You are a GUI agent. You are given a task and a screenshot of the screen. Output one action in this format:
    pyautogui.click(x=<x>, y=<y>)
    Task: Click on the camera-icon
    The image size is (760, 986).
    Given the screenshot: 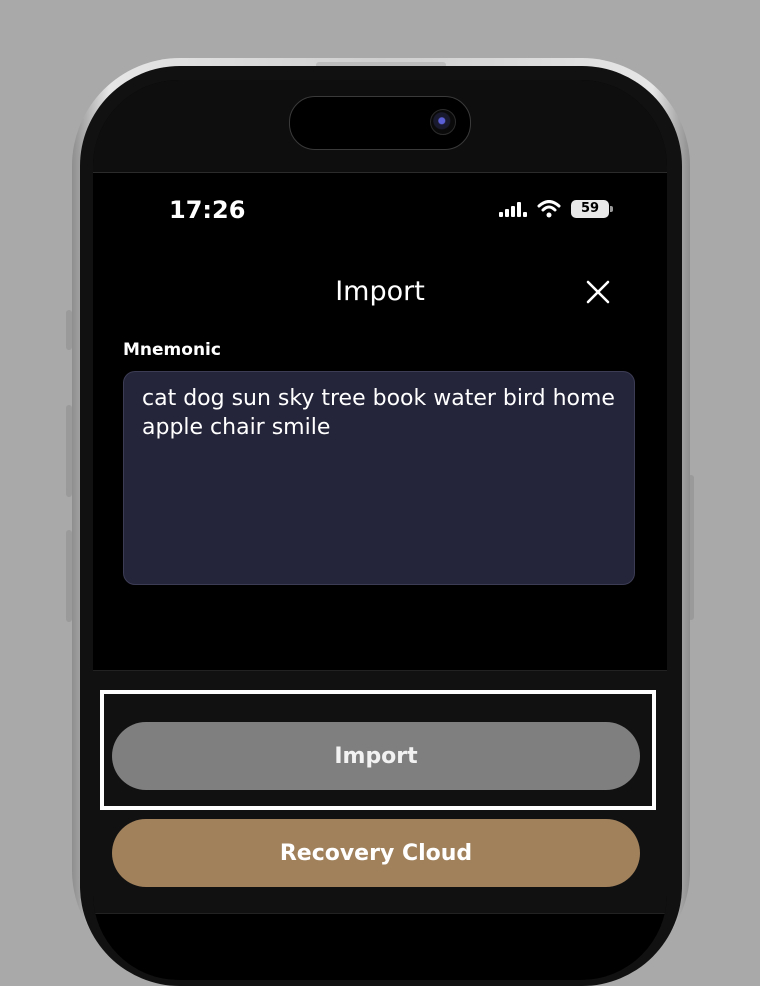 What is the action you would take?
    pyautogui.click(x=443, y=122)
    